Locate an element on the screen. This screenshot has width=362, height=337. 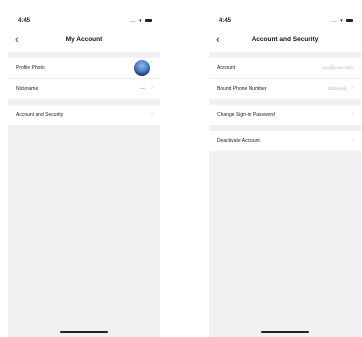
deactivate-group: Deactivate Account › is located at coordinates (285, 141).